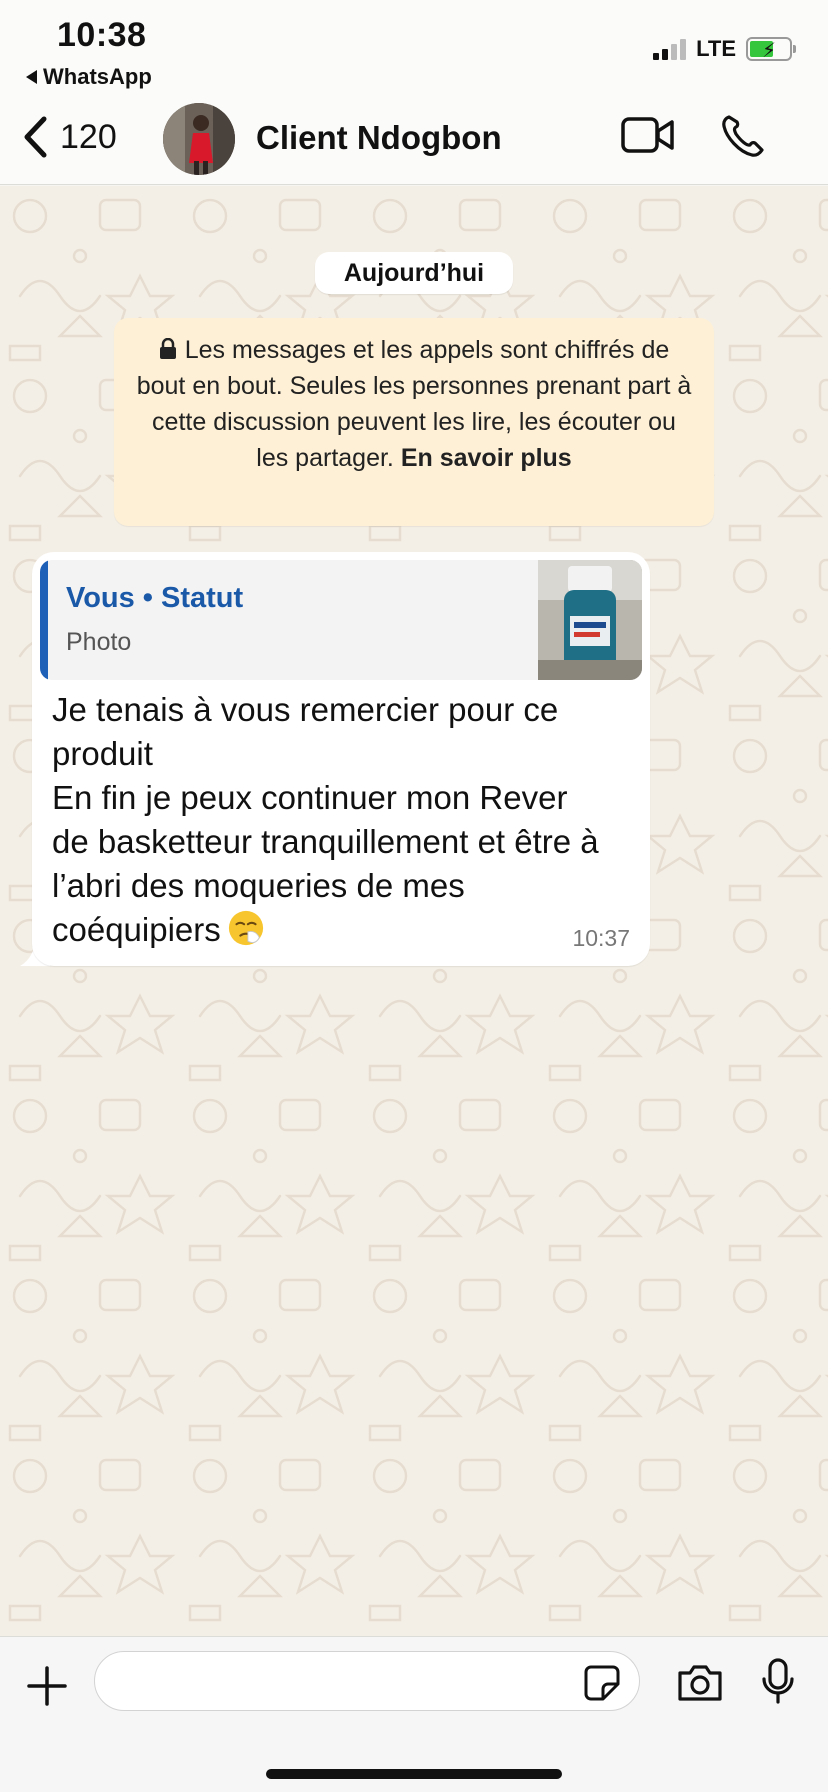  Describe the element at coordinates (590, 620) in the screenshot. I see `quote-thumbnail` at that location.